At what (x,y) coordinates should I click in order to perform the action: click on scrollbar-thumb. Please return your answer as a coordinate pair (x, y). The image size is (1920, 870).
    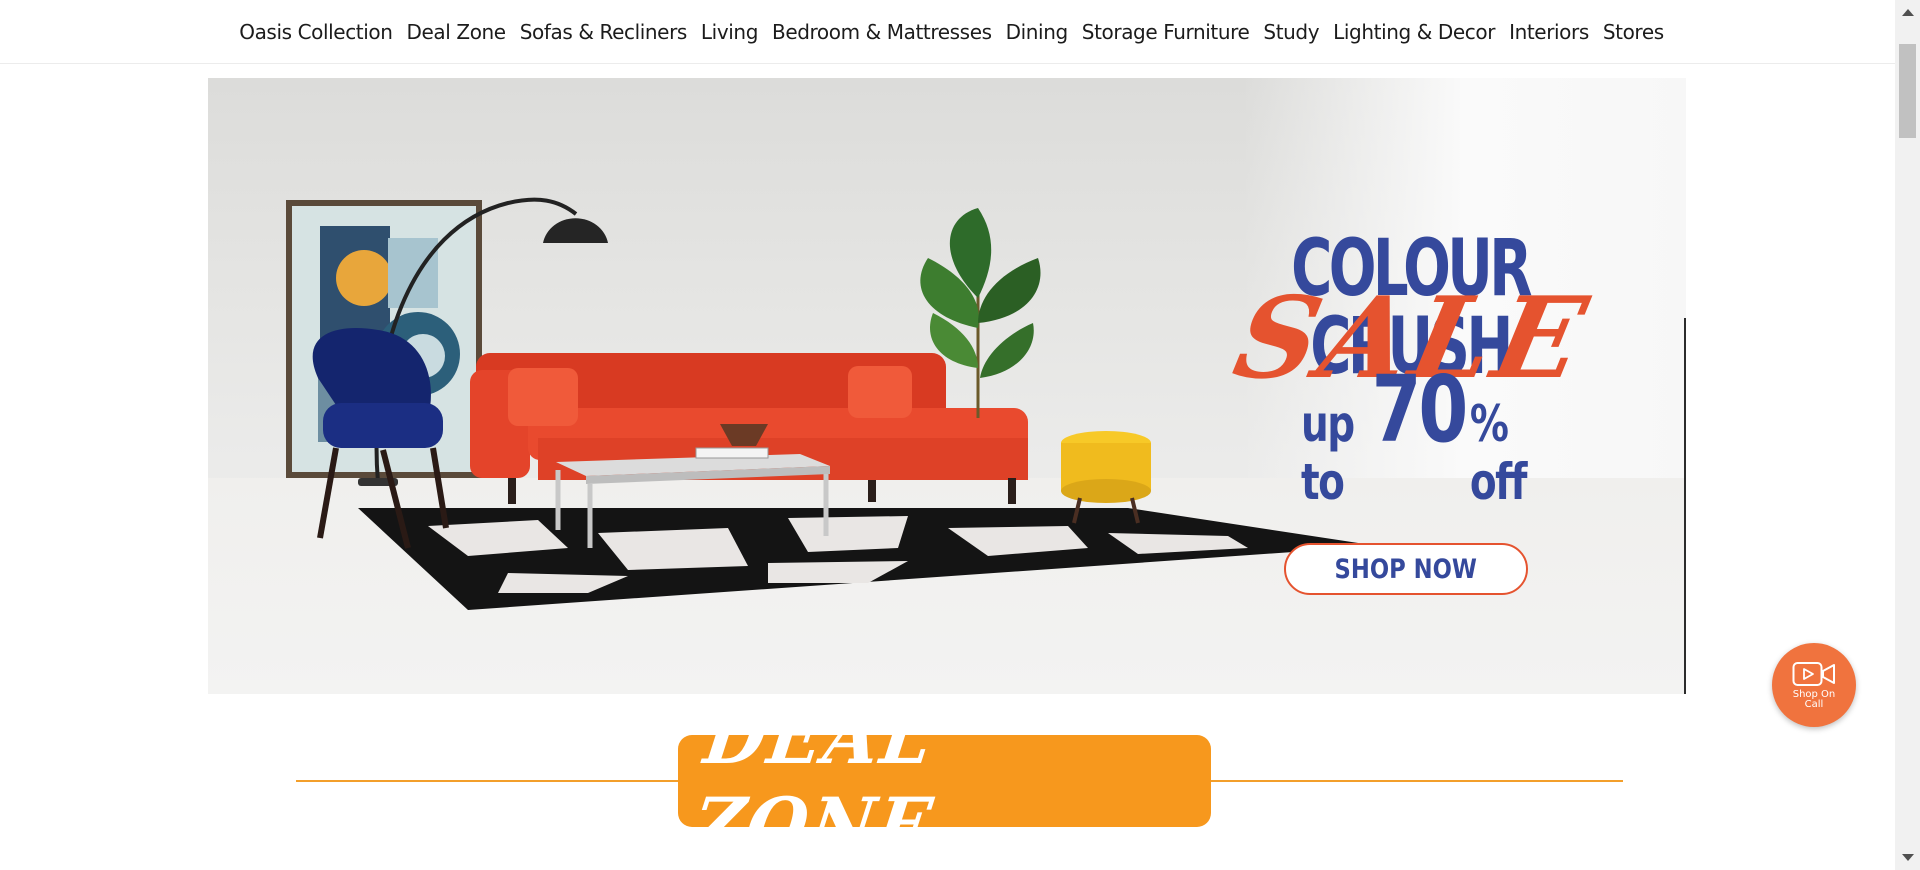
    Looking at the image, I should click on (1907, 91).